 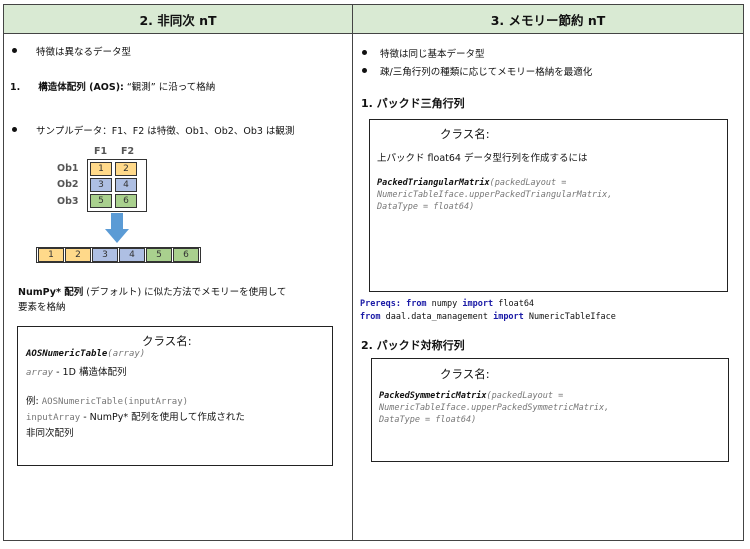 I want to click on aos-example-code: AOSNumericTable(inputArray), so click(x=115, y=402).